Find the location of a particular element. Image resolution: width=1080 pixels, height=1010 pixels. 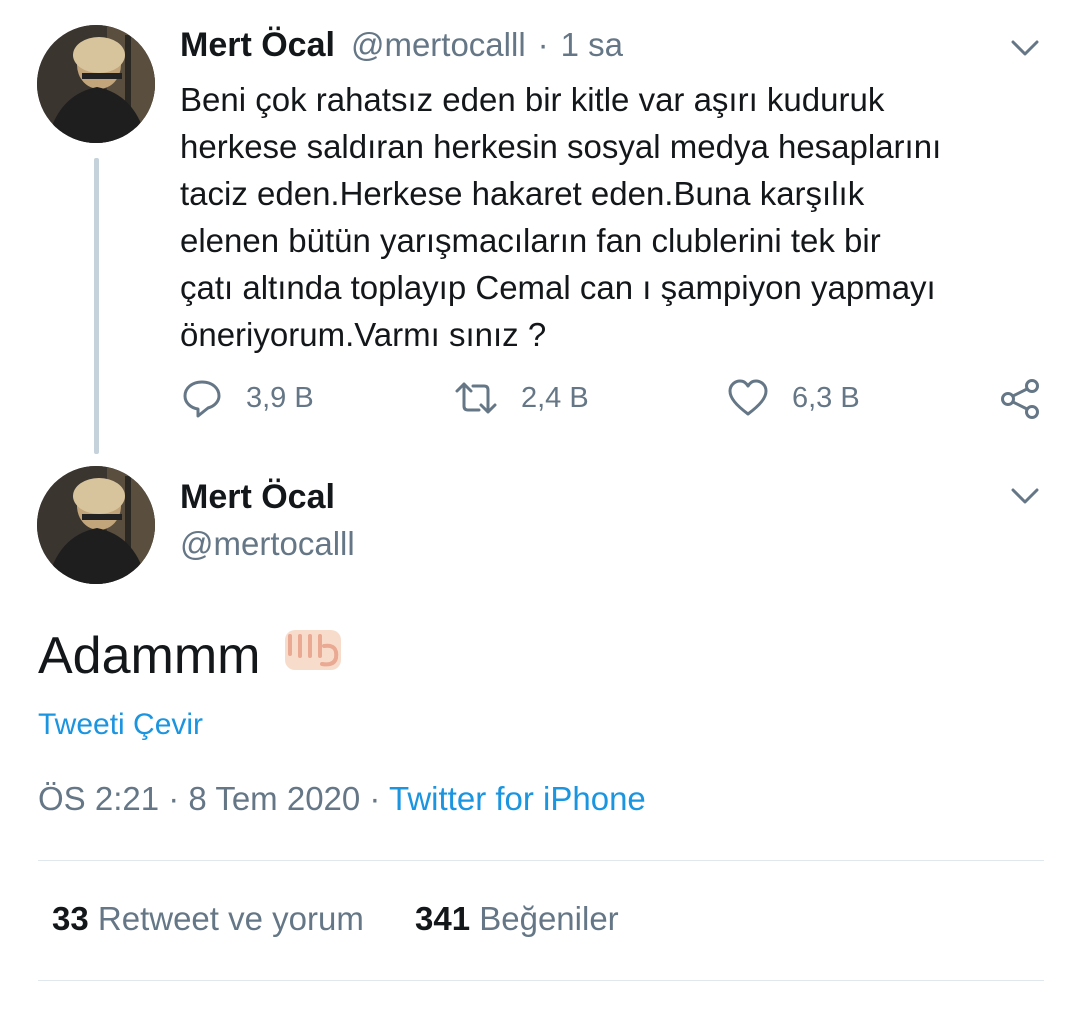

reply-text-row: Adammm is located at coordinates (191, 655).